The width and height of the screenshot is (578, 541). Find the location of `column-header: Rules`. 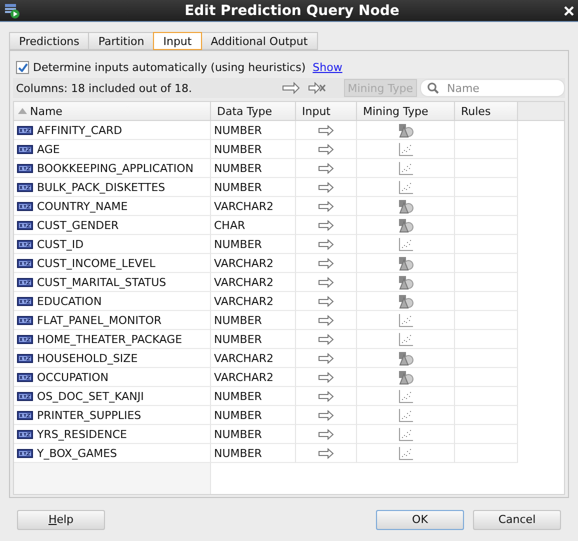

column-header: Rules is located at coordinates (486, 111).